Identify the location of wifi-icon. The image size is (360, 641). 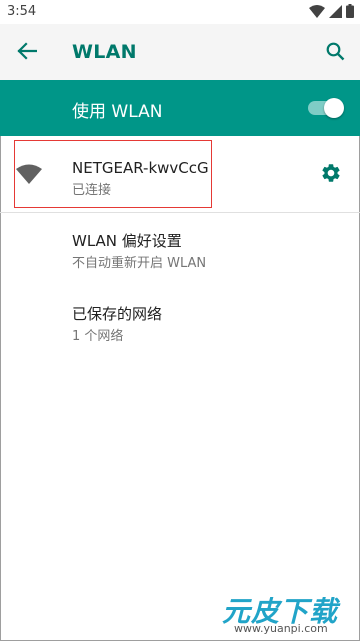
(317, 12).